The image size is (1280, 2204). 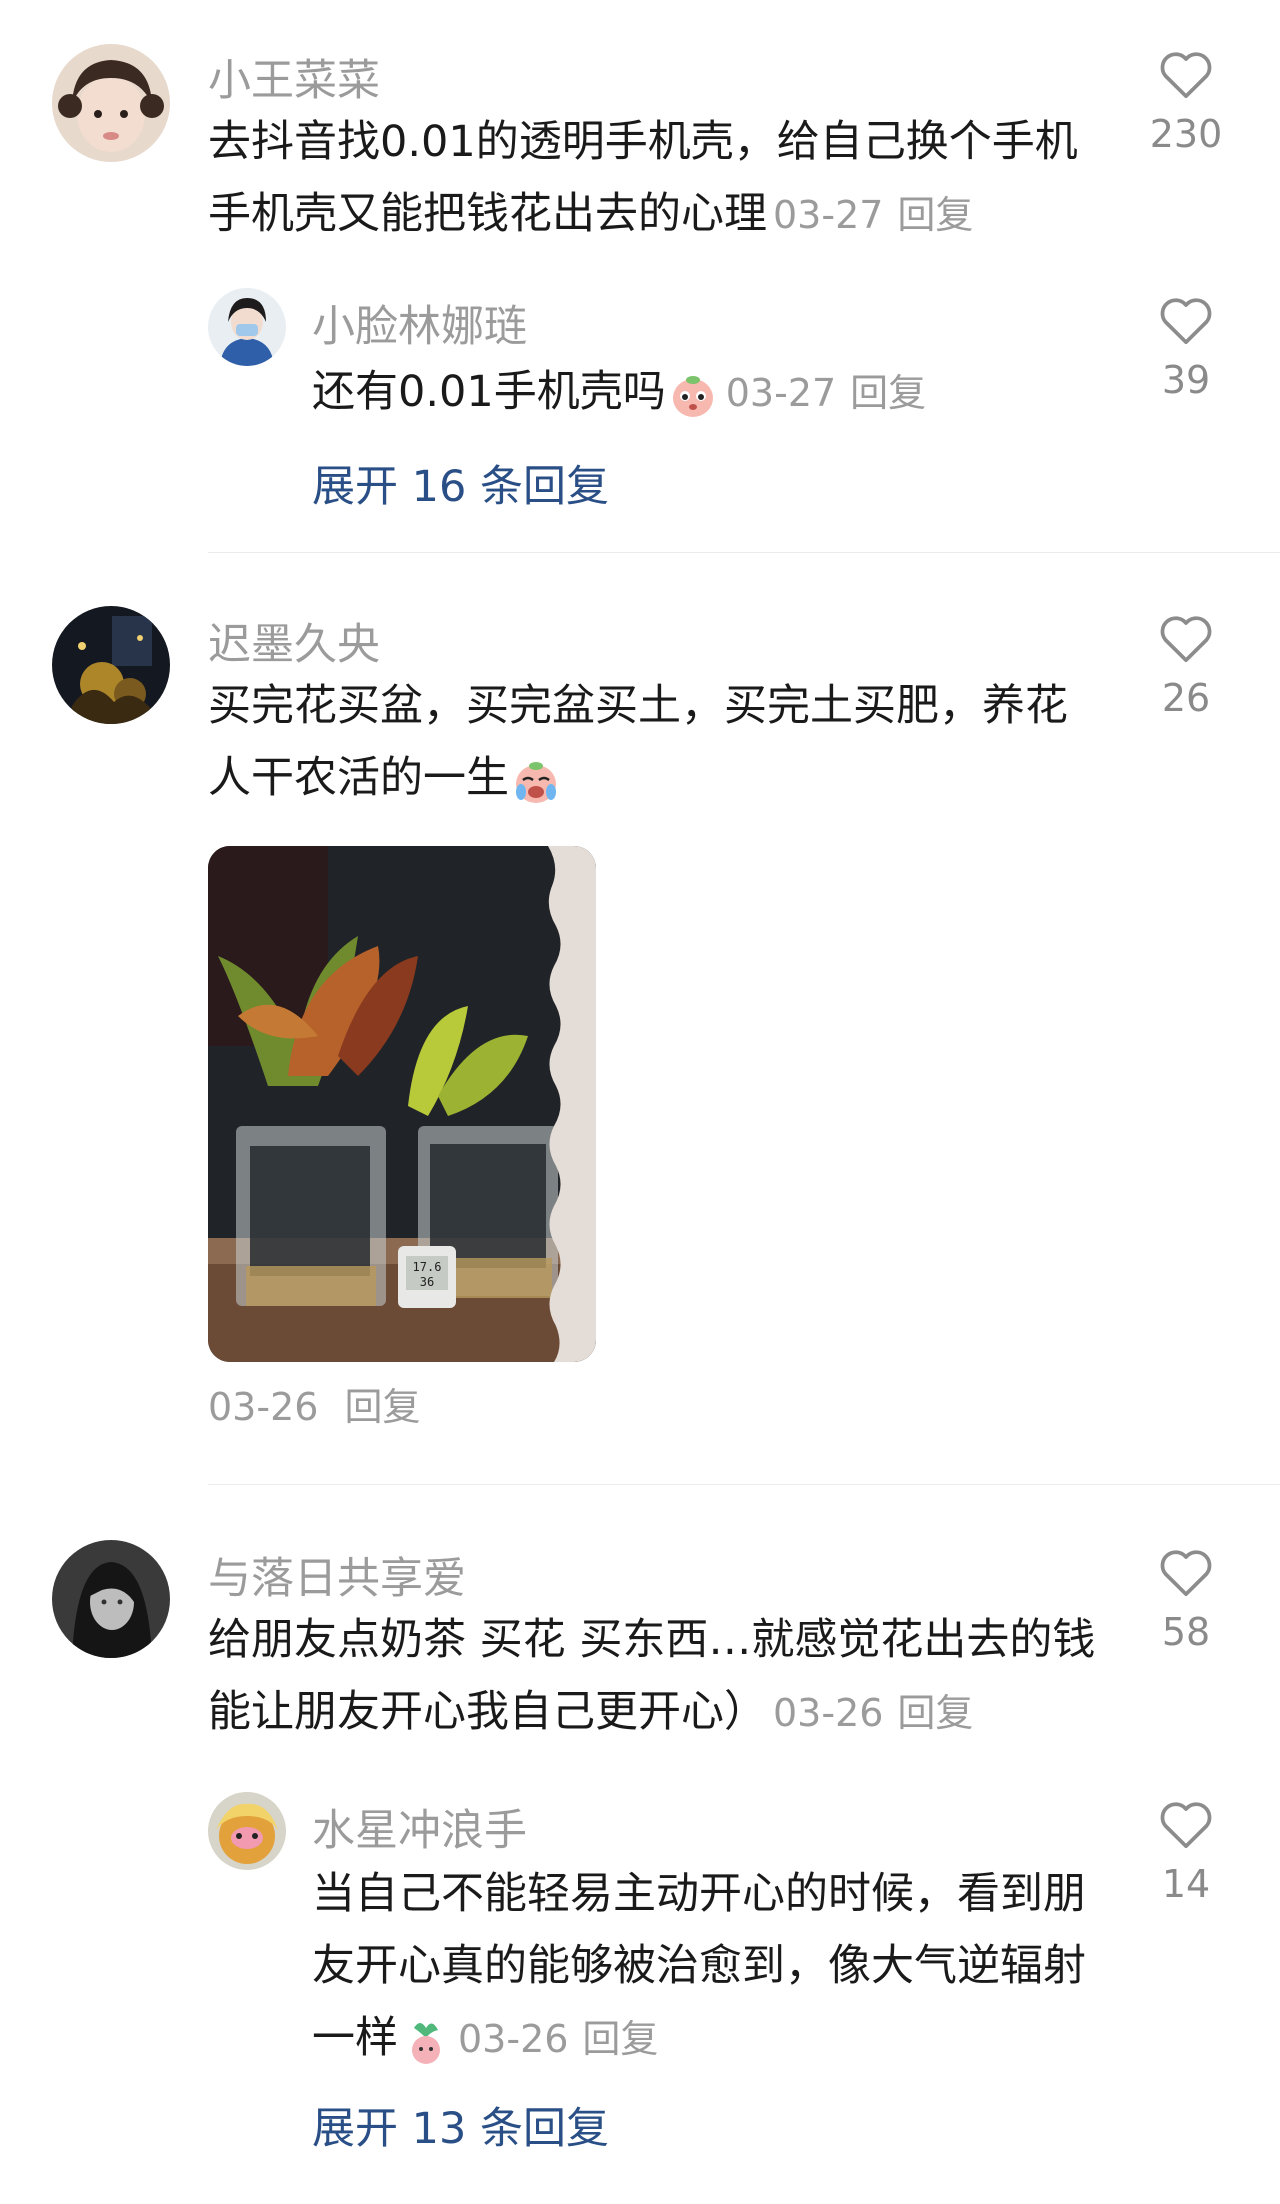 What do you see at coordinates (460, 2125) in the screenshot?
I see `expand-replies-button: 展开 13 条回复` at bounding box center [460, 2125].